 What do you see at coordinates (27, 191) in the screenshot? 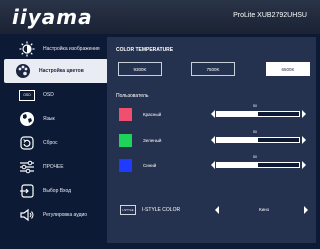
I see `input-icon` at bounding box center [27, 191].